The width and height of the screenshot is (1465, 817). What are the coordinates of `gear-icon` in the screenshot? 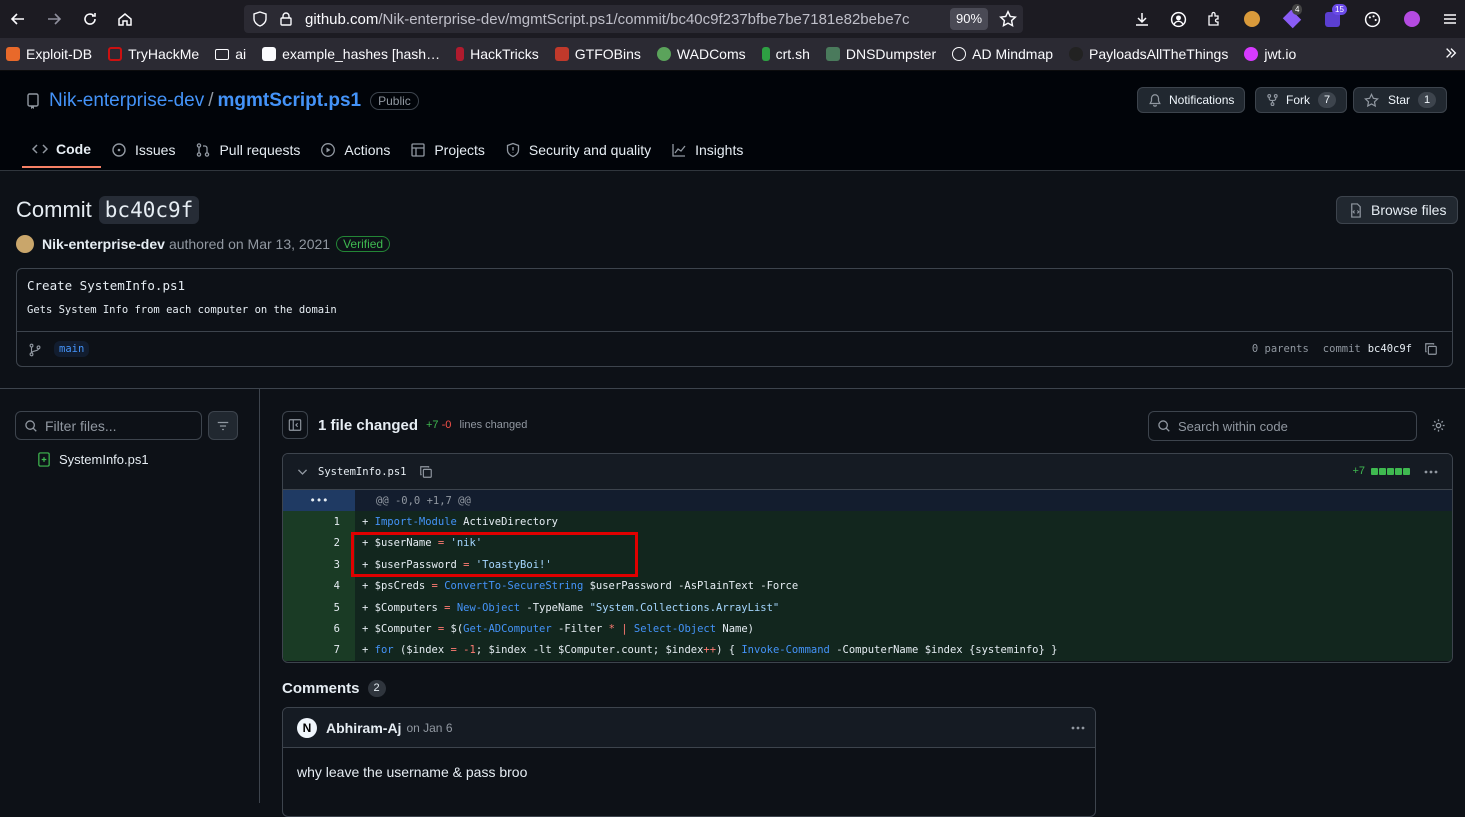 It's located at (1438, 425).